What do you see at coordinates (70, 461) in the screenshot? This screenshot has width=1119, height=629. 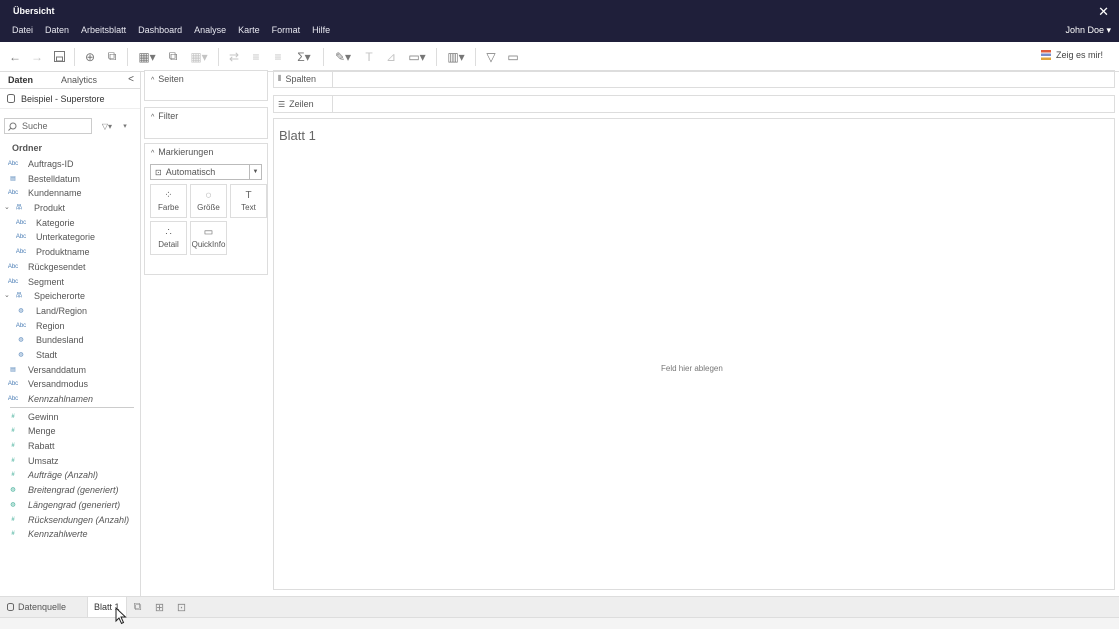 I see `measure-field: # Umsatz` at bounding box center [70, 461].